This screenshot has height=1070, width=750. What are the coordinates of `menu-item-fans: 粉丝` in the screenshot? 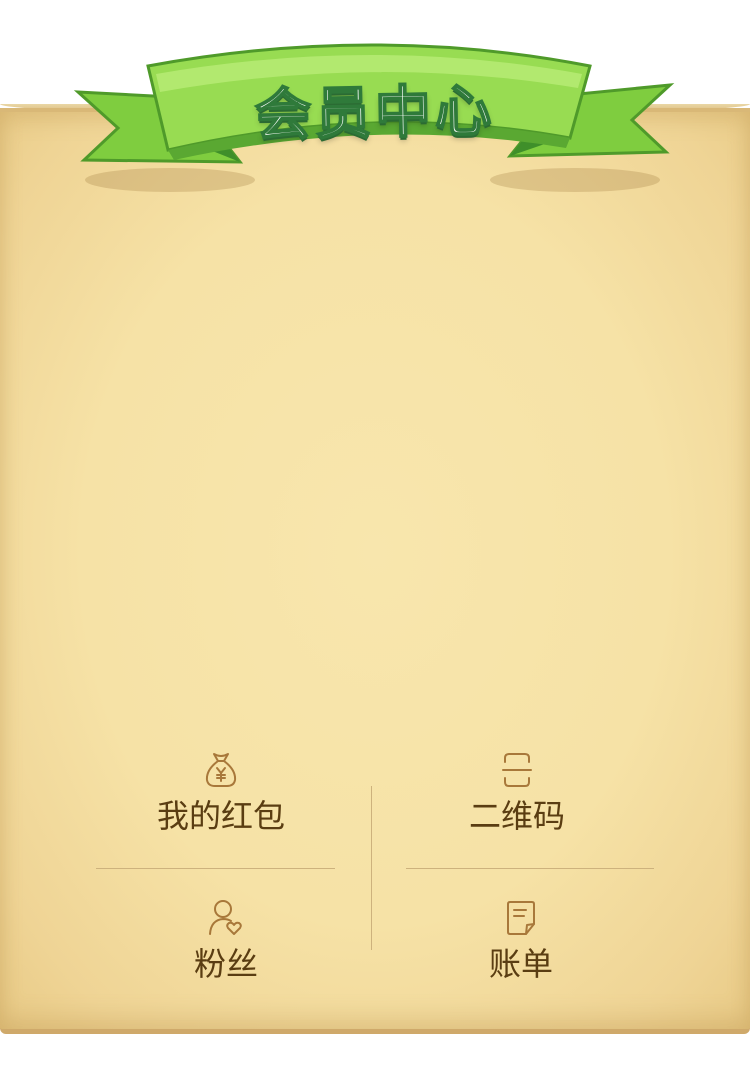 It's located at (226, 953).